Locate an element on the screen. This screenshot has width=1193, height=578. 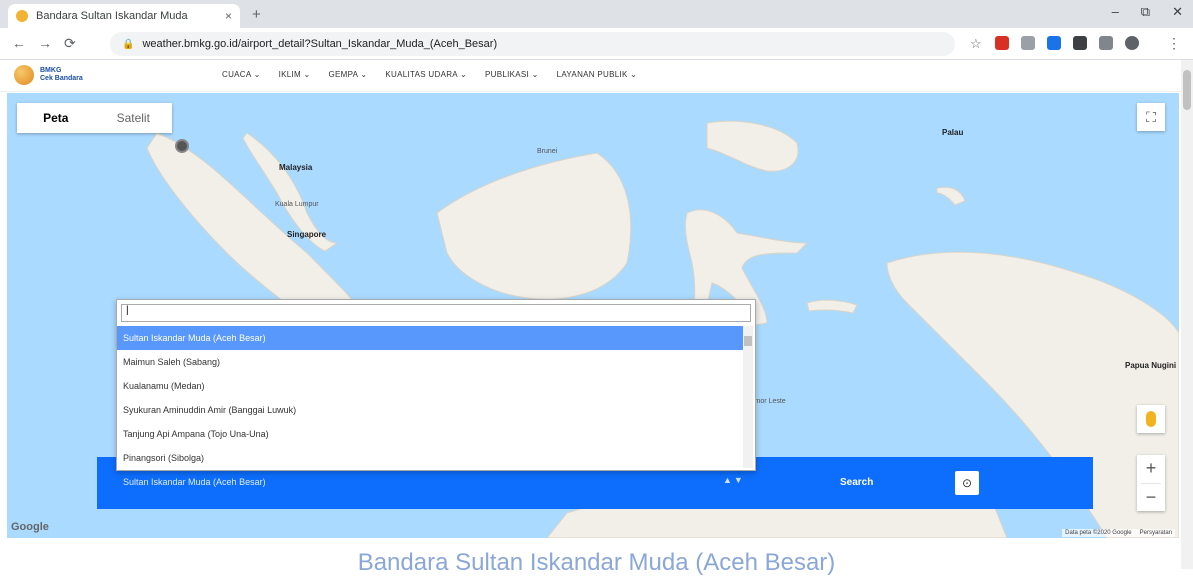
locate-me-icon: ⊙ is located at coordinates (967, 483).